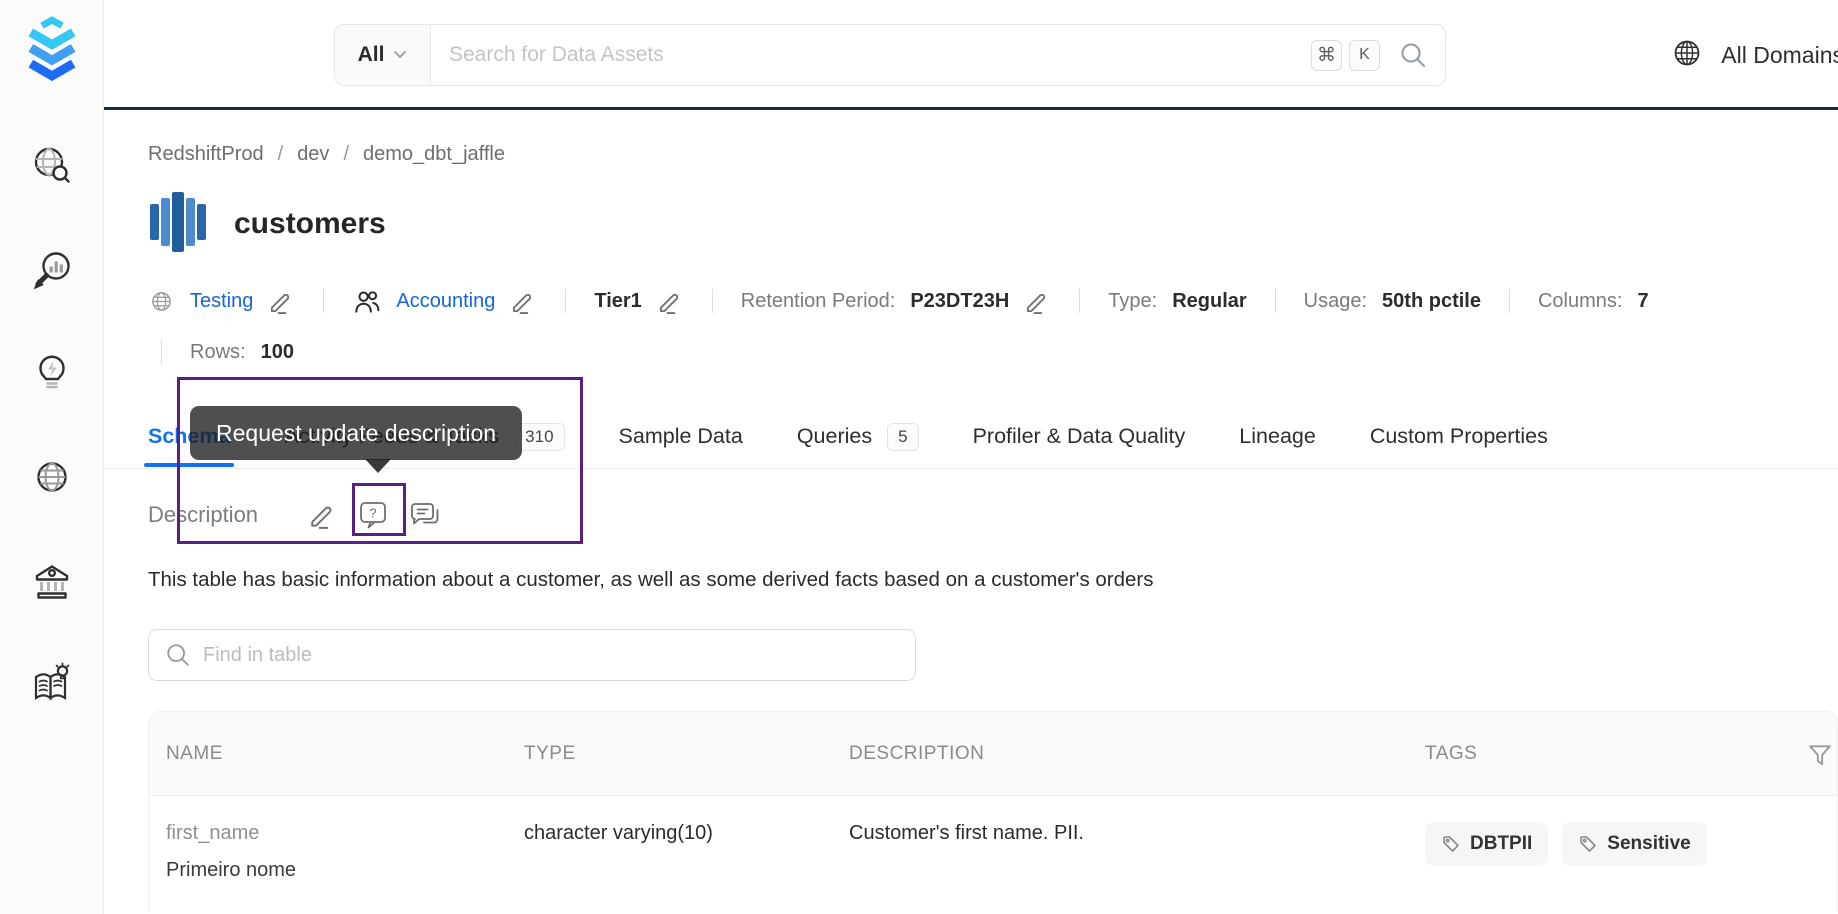 The height and width of the screenshot is (914, 1838). I want to click on tags-filter-icon, so click(1820, 757).